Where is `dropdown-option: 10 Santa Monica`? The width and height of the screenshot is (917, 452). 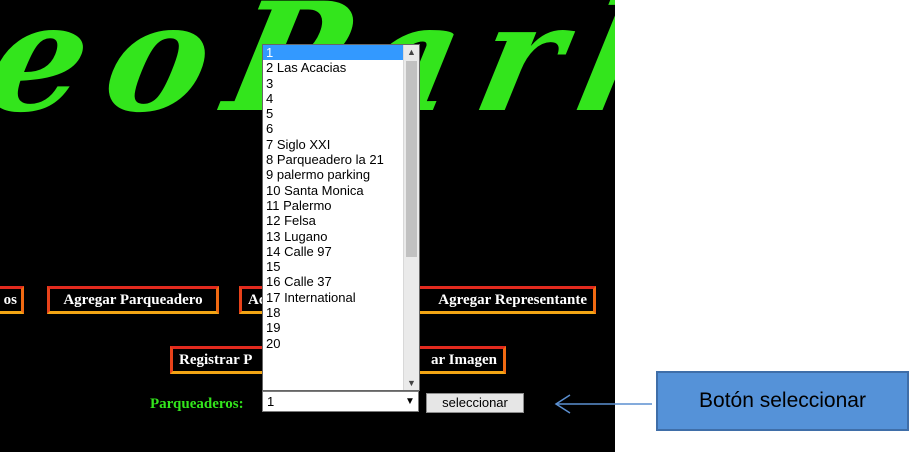
dropdown-option: 10 Santa Monica is located at coordinates (334, 190).